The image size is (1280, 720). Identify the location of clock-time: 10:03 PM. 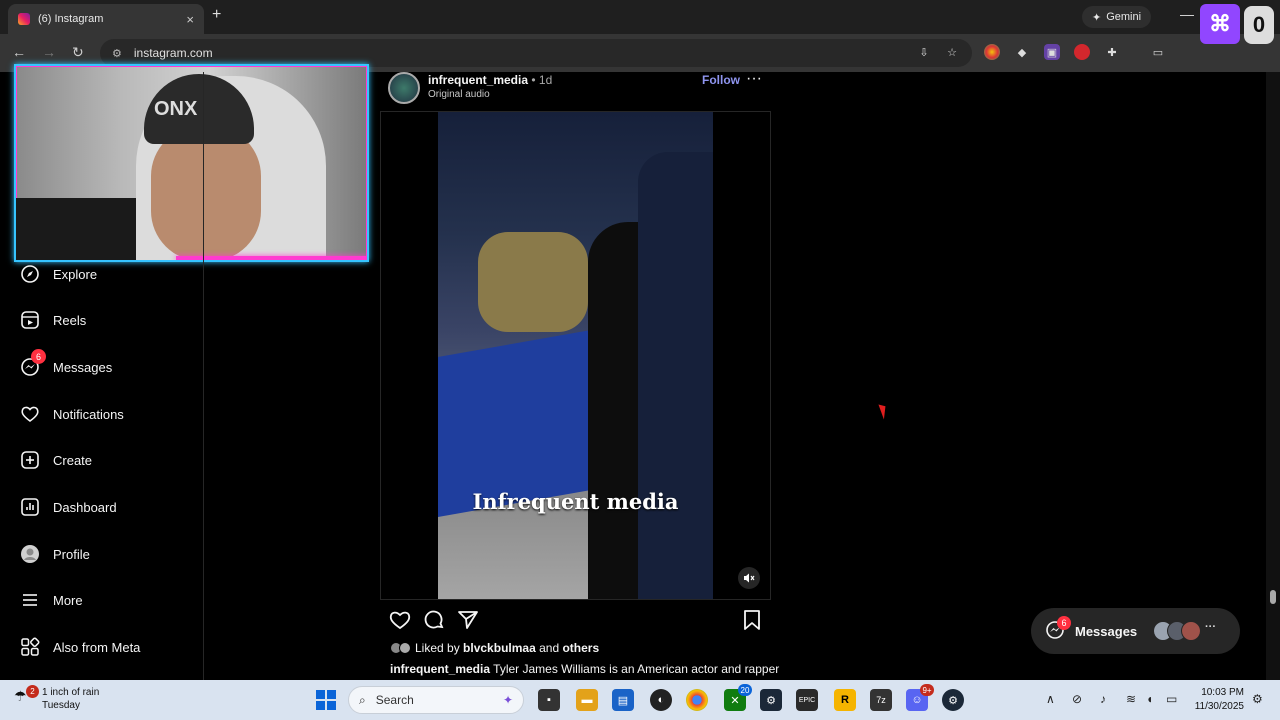
(1222, 692).